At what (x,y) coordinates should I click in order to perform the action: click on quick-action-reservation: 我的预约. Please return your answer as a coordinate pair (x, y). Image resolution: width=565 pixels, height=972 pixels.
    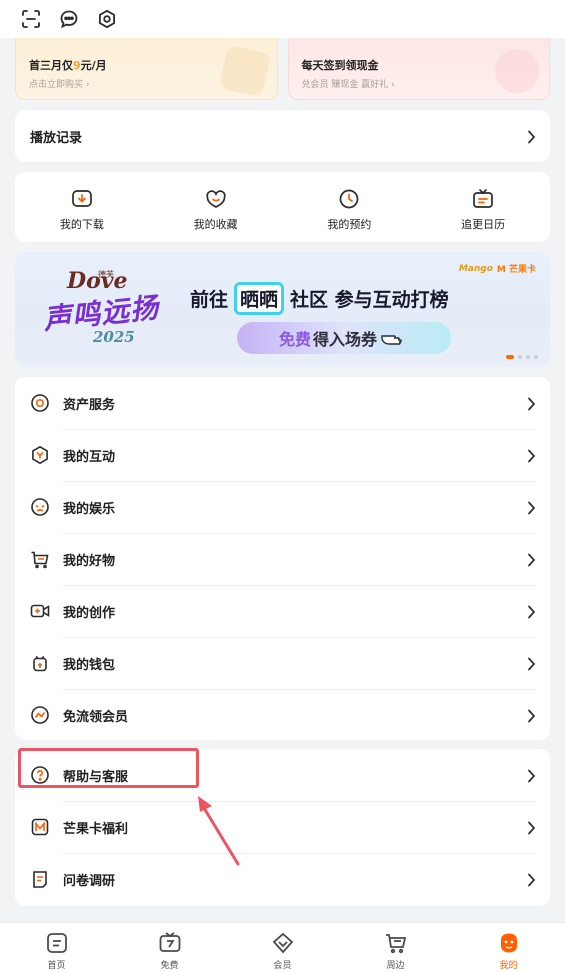
    Looking at the image, I should click on (350, 207).